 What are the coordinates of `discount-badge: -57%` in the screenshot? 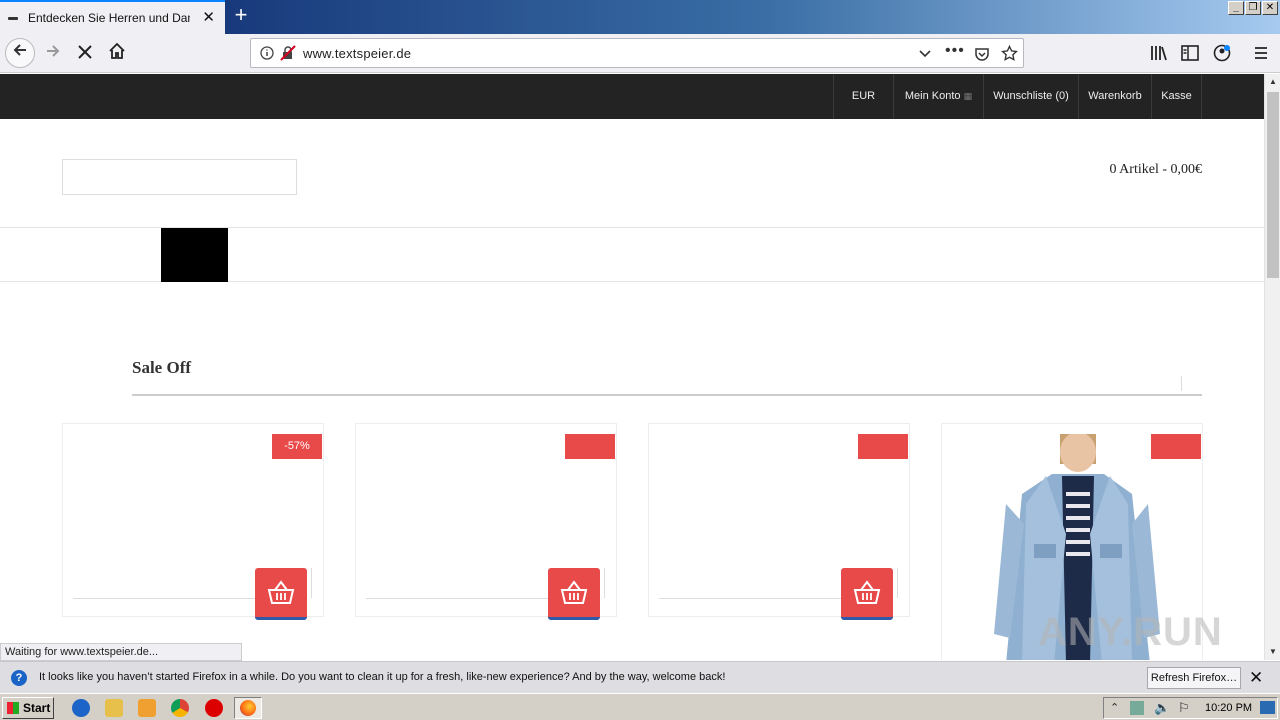 It's located at (297, 446).